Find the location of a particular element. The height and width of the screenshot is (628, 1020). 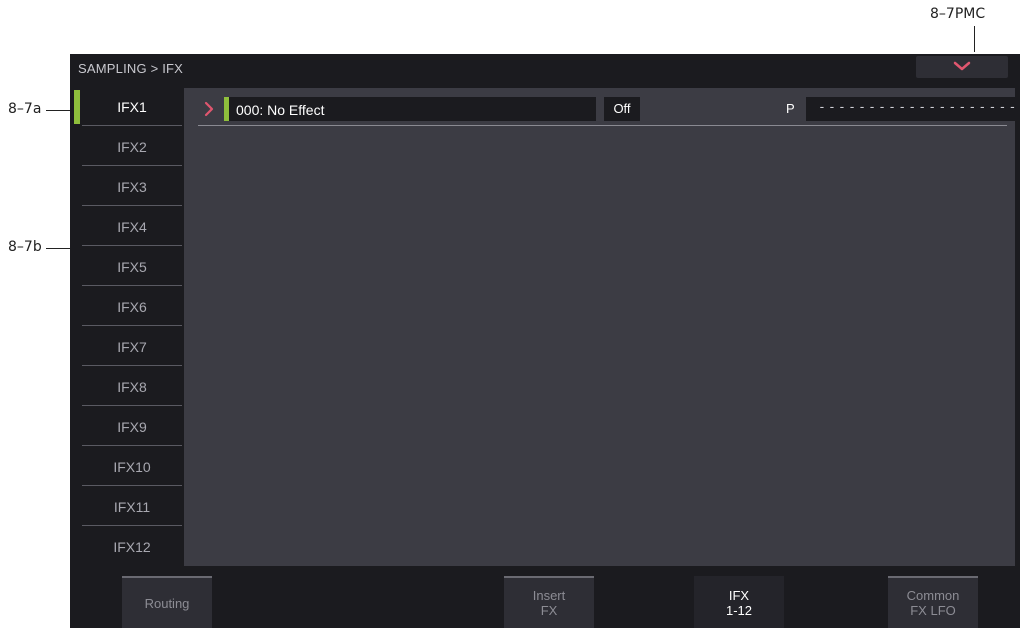

tab-ifx9: IFX9 is located at coordinates (132, 427).